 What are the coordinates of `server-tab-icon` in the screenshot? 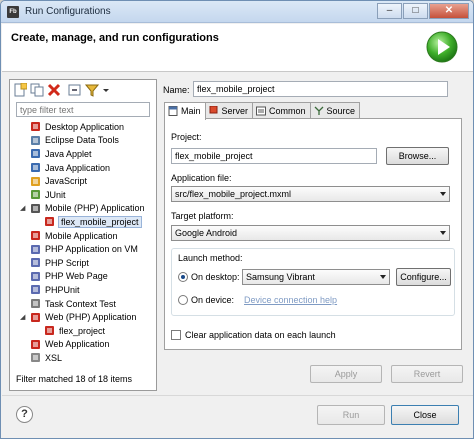 It's located at (214, 110).